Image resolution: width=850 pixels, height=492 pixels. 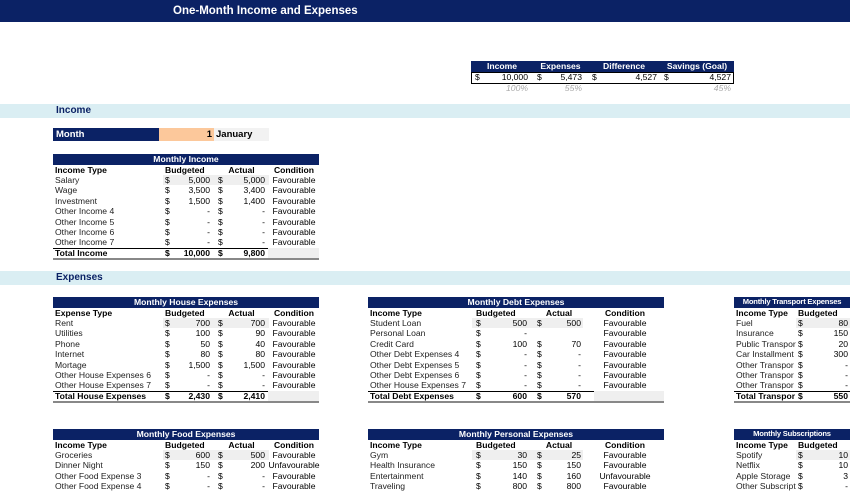 I want to click on table-row: Phone $50 $40 Favourable, so click(x=186, y=344).